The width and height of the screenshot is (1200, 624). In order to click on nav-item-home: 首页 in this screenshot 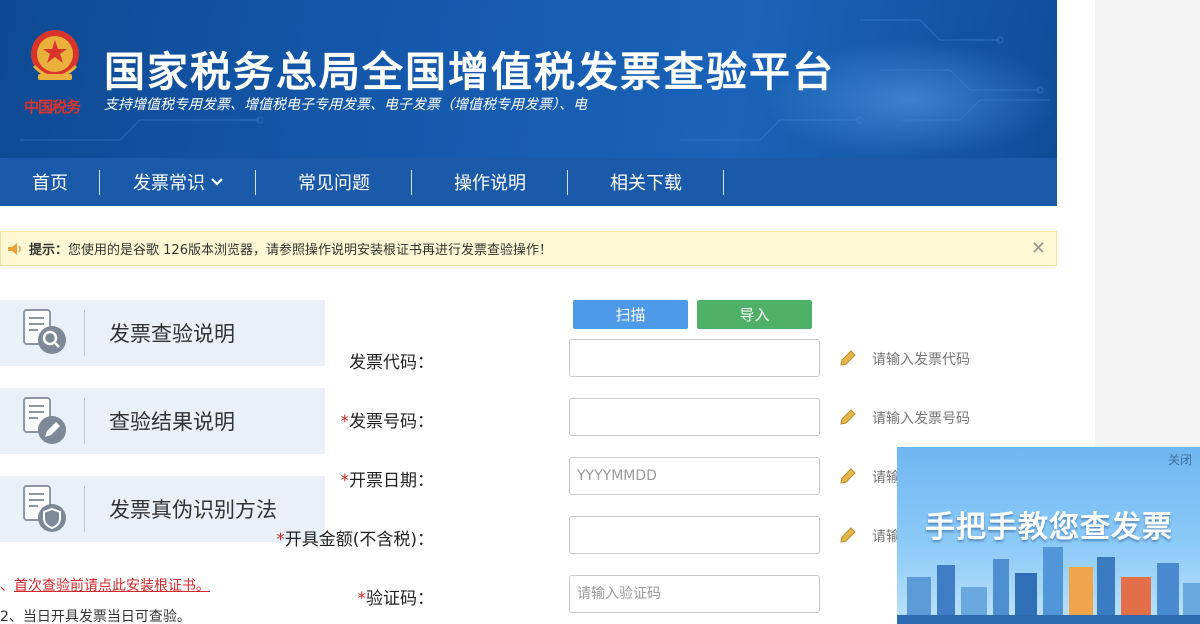, I will do `click(50, 182)`.